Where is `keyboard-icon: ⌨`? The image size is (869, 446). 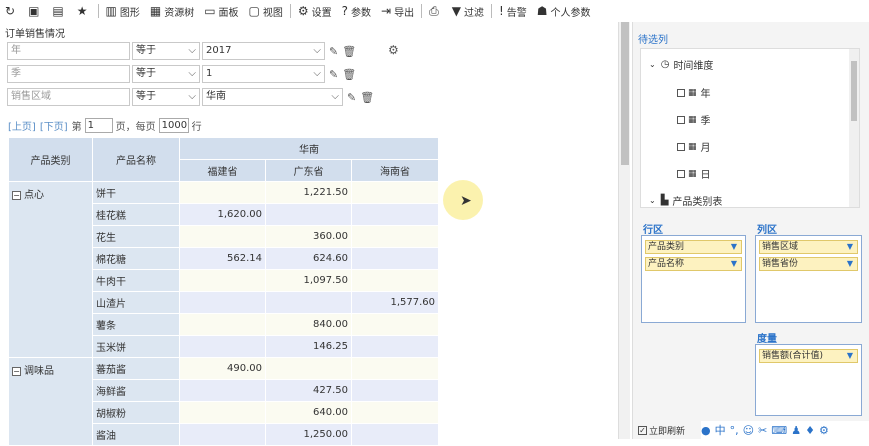 keyboard-icon: ⌨ is located at coordinates (779, 430).